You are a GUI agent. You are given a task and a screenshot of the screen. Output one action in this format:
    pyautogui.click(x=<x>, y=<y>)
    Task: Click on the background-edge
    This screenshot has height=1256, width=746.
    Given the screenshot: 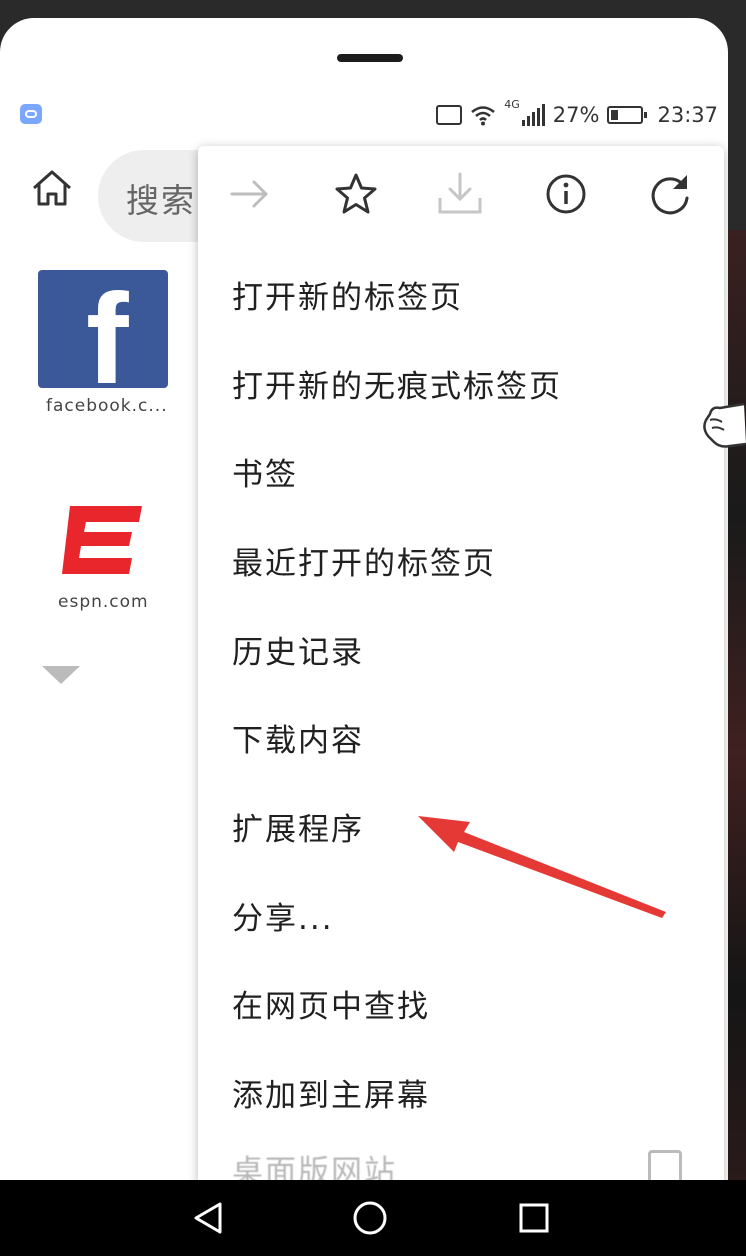 What is the action you would take?
    pyautogui.click(x=736, y=705)
    